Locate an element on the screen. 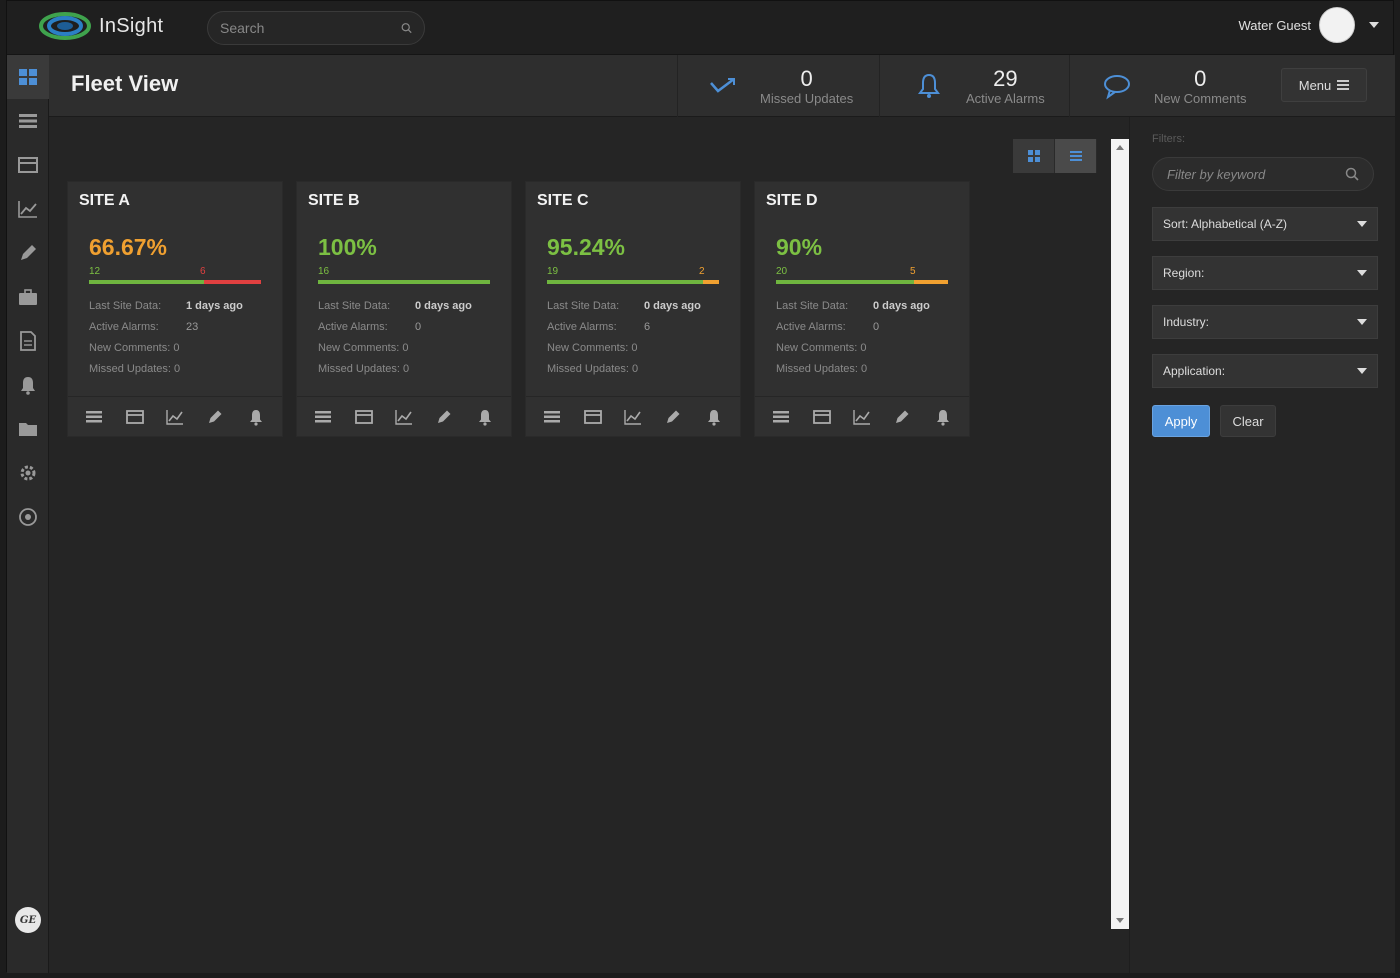 Image resolution: width=1400 pixels, height=978 pixels. sidebar-item-reports is located at coordinates (28, 341).